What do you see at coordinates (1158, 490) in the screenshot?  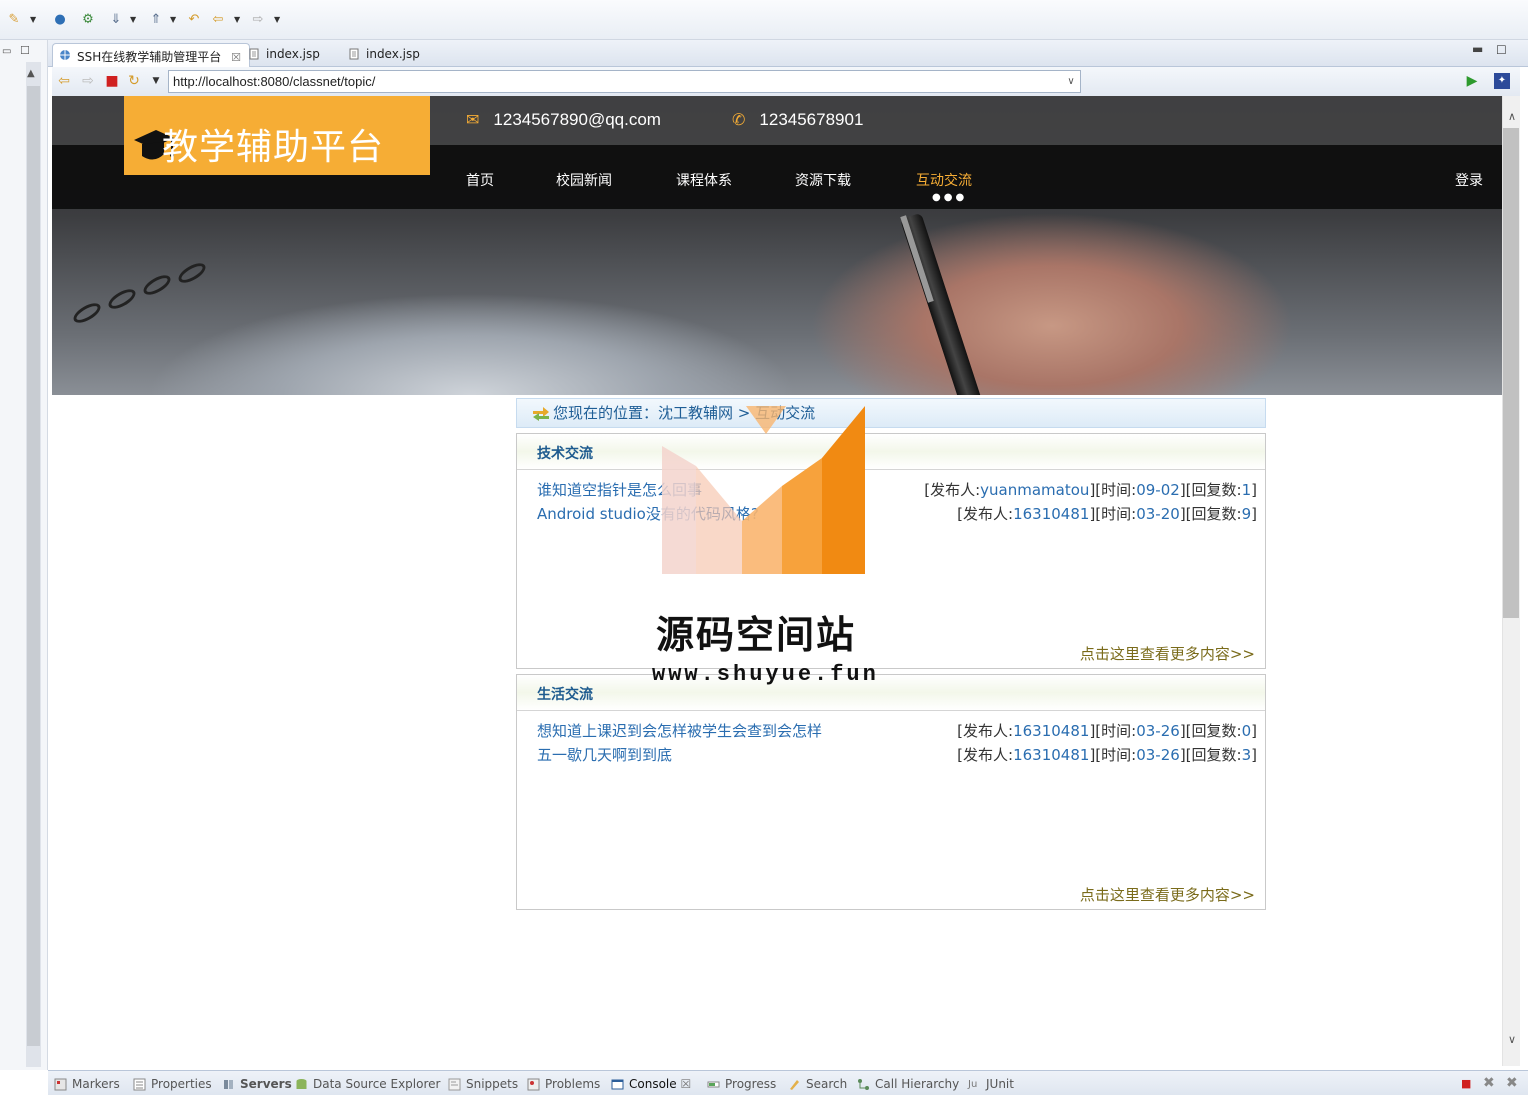 I see `time-value: 09-02` at bounding box center [1158, 490].